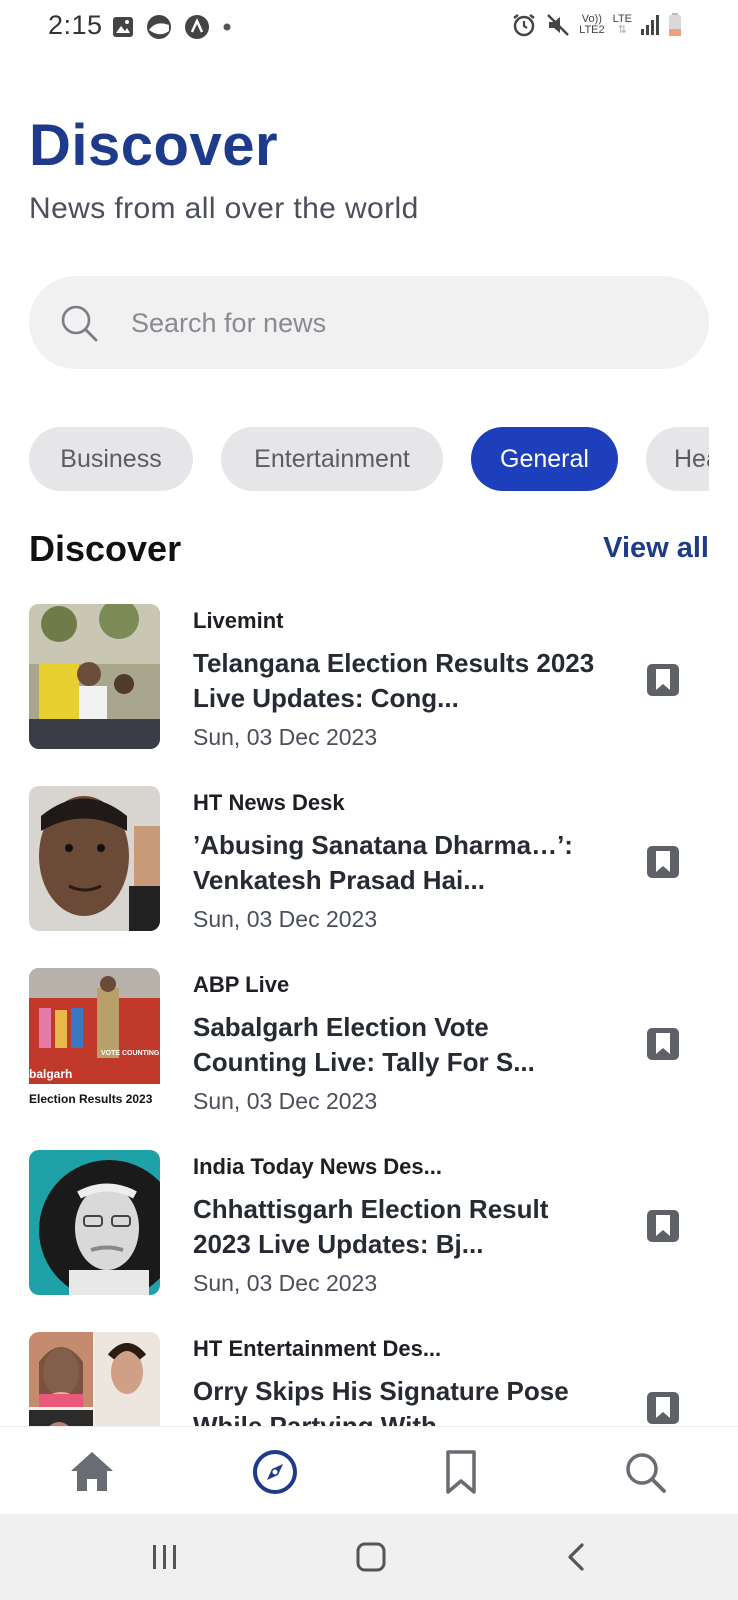 The height and width of the screenshot is (1600, 738). Describe the element at coordinates (622, 30) in the screenshot. I see `lte-arrows-icon: ⇅` at that location.